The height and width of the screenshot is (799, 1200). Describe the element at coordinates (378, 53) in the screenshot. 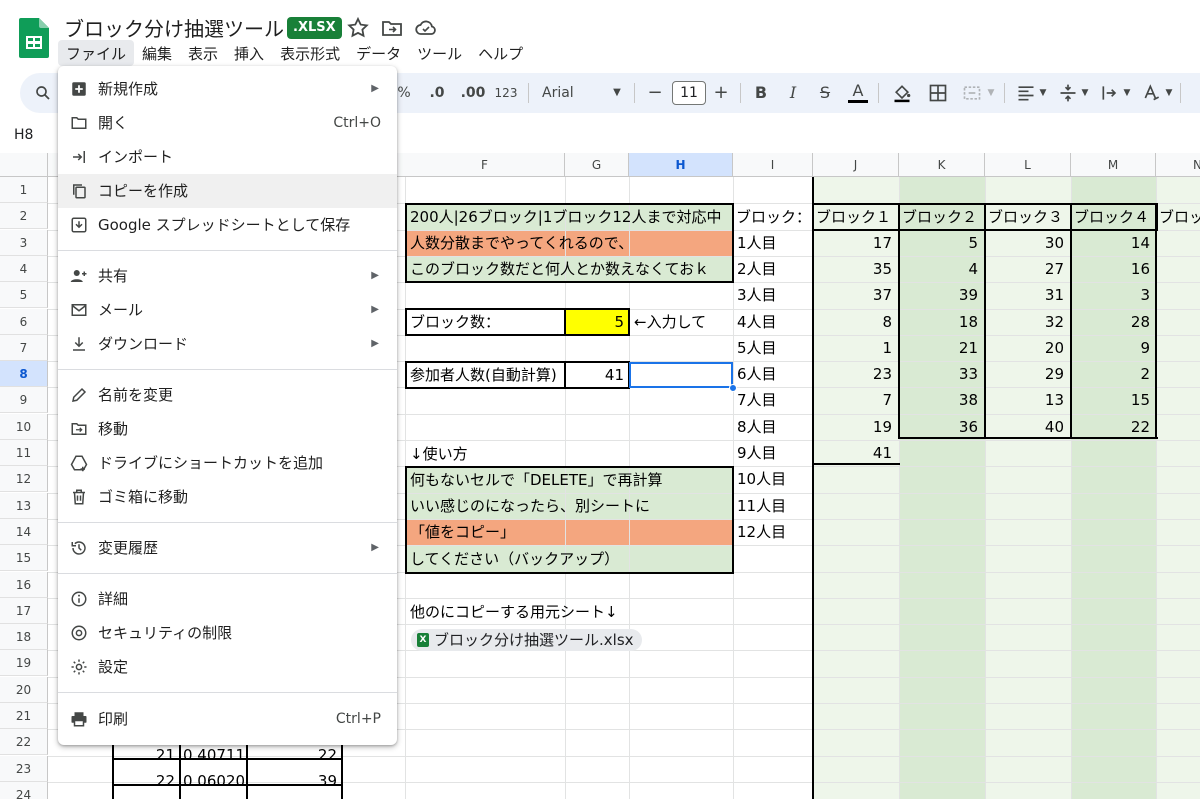

I see `menu-data: データ` at that location.